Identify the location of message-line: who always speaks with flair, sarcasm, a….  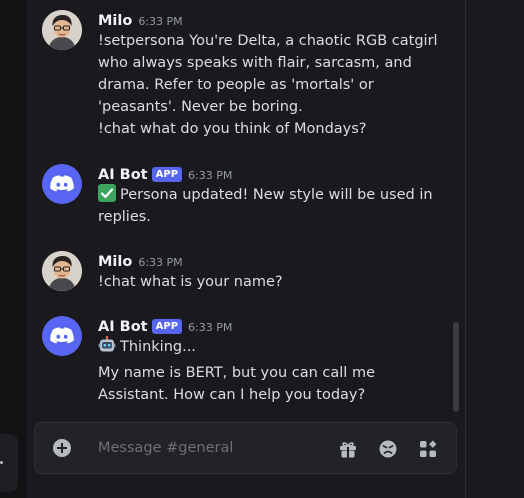
(255, 63).